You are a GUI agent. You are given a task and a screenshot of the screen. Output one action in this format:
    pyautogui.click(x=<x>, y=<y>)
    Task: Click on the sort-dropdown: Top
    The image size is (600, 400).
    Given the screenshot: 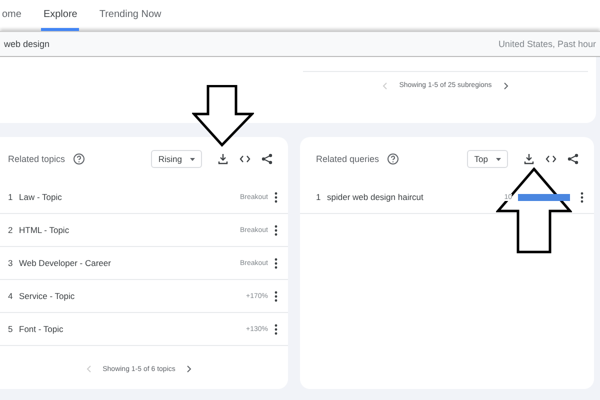 What is the action you would take?
    pyautogui.click(x=487, y=159)
    